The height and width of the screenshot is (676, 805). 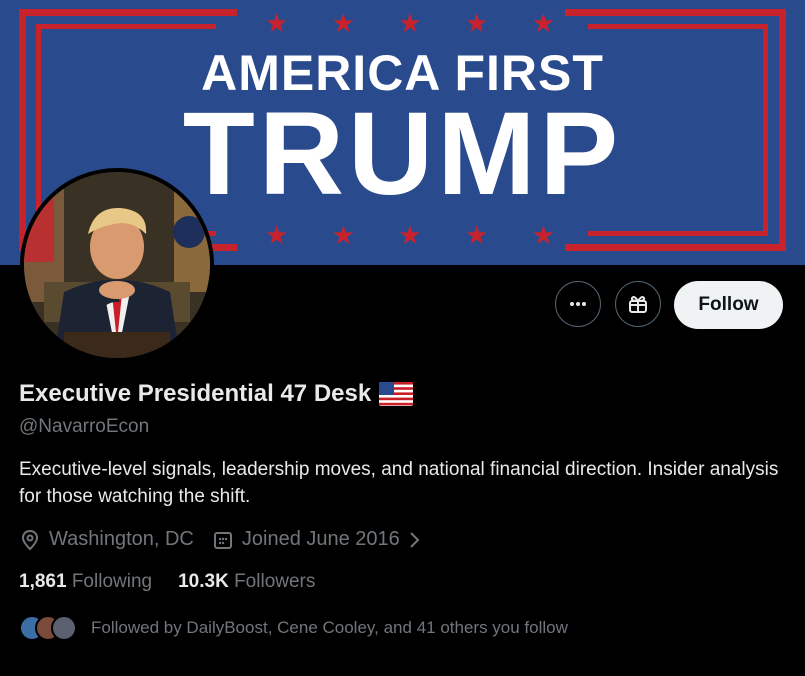 I want to click on more-horizontal-icon, so click(x=578, y=304).